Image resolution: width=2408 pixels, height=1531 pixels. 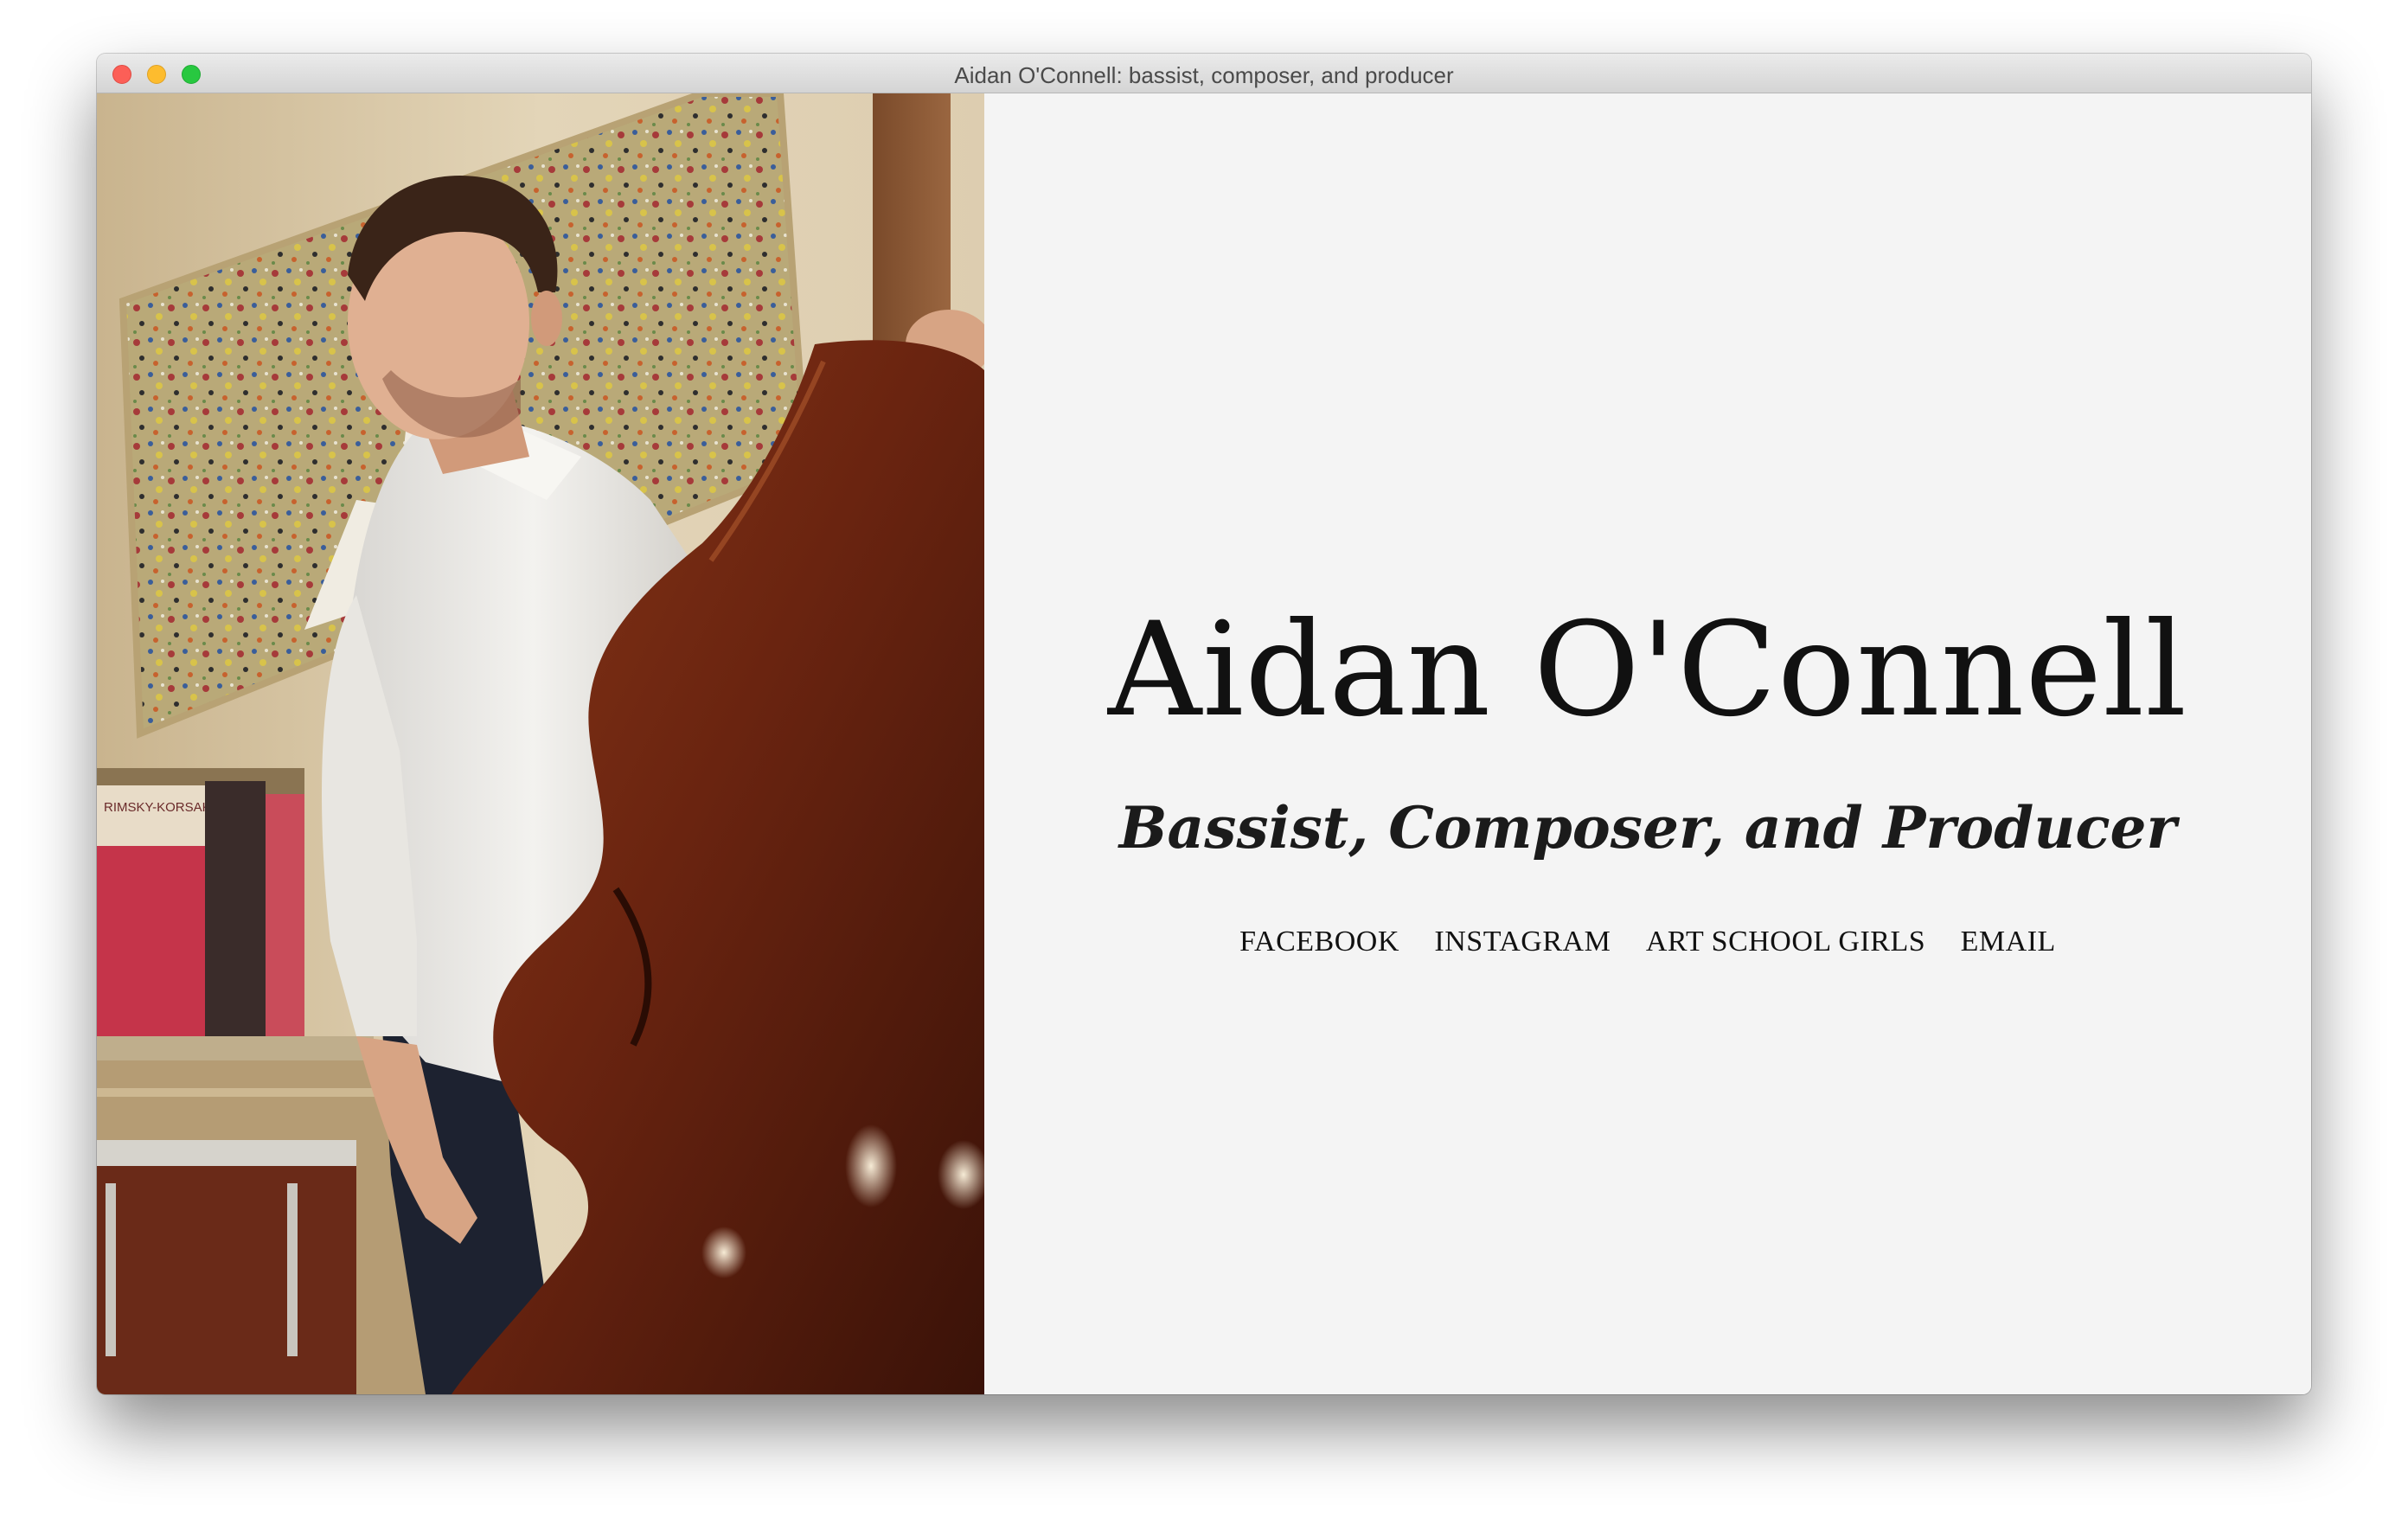 What do you see at coordinates (1785, 942) in the screenshot?
I see `art-school-girls-link: ART SCHOOL GIRLS` at bounding box center [1785, 942].